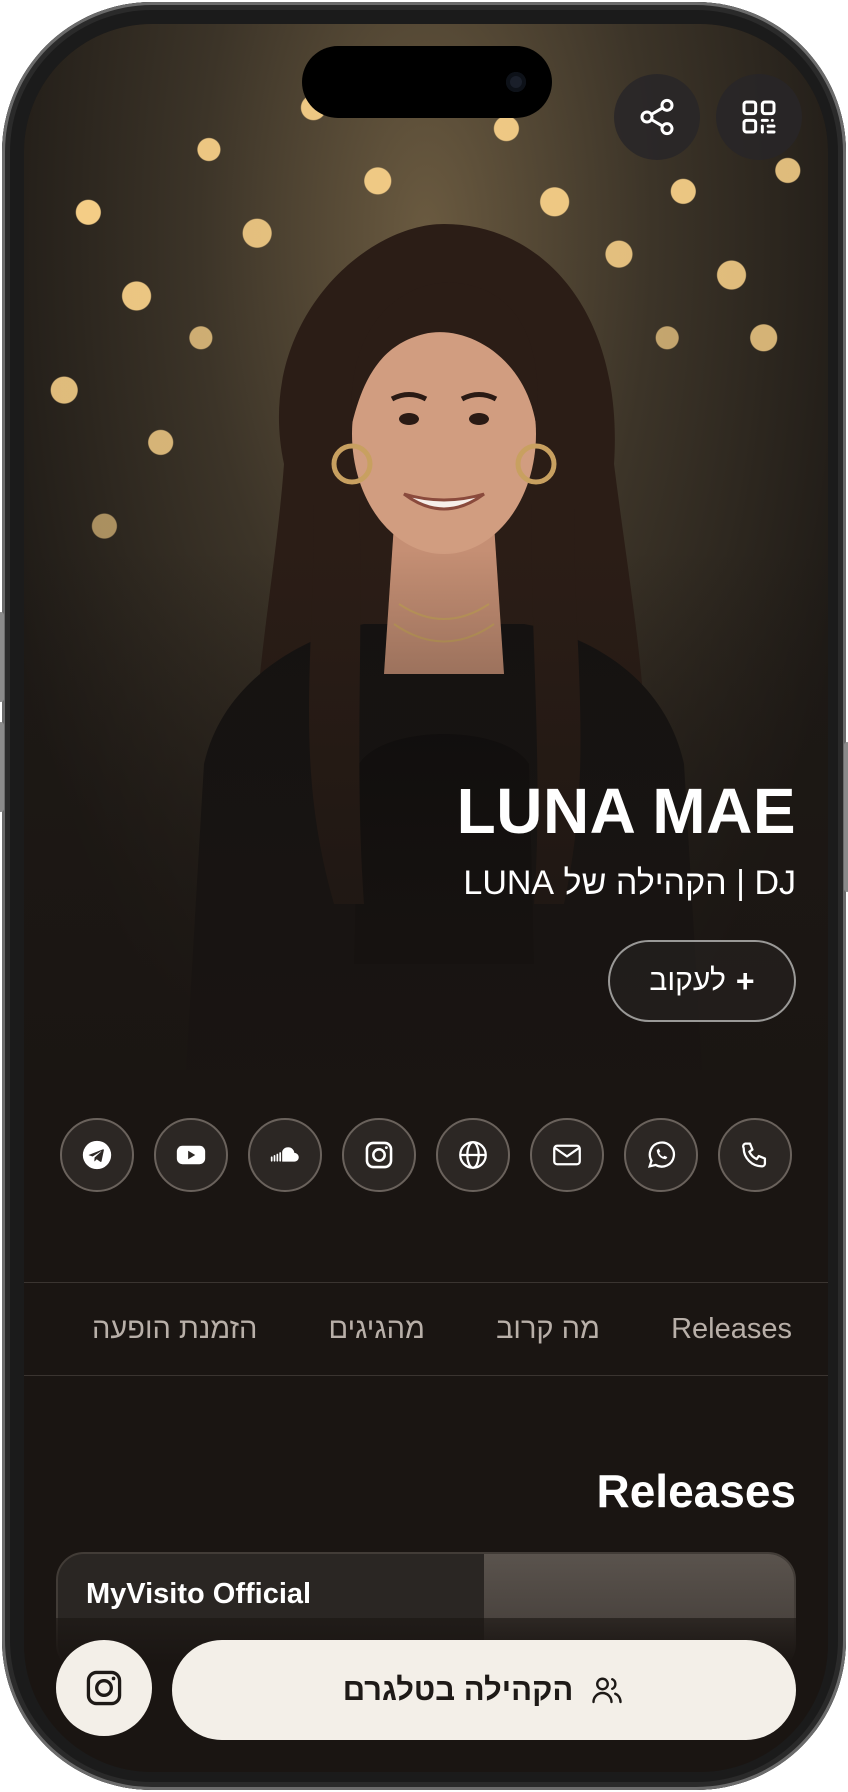  I want to click on users-icon, so click(607, 1690).